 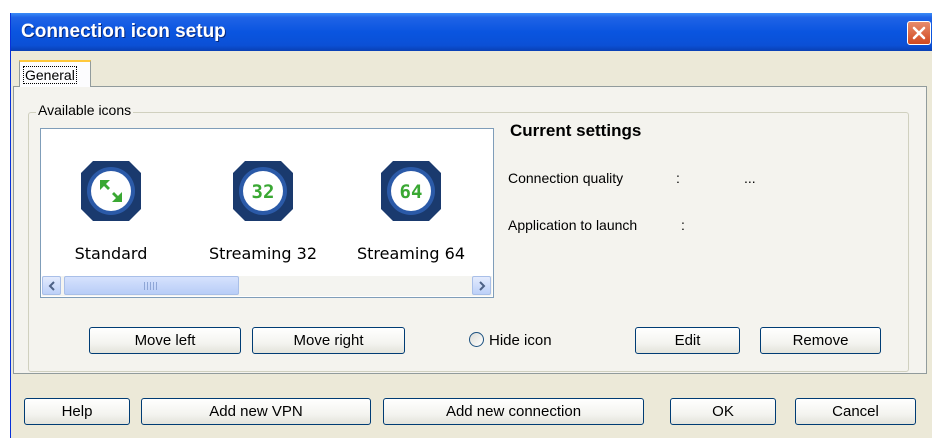 What do you see at coordinates (723, 411) in the screenshot?
I see `ok-button: OK` at bounding box center [723, 411].